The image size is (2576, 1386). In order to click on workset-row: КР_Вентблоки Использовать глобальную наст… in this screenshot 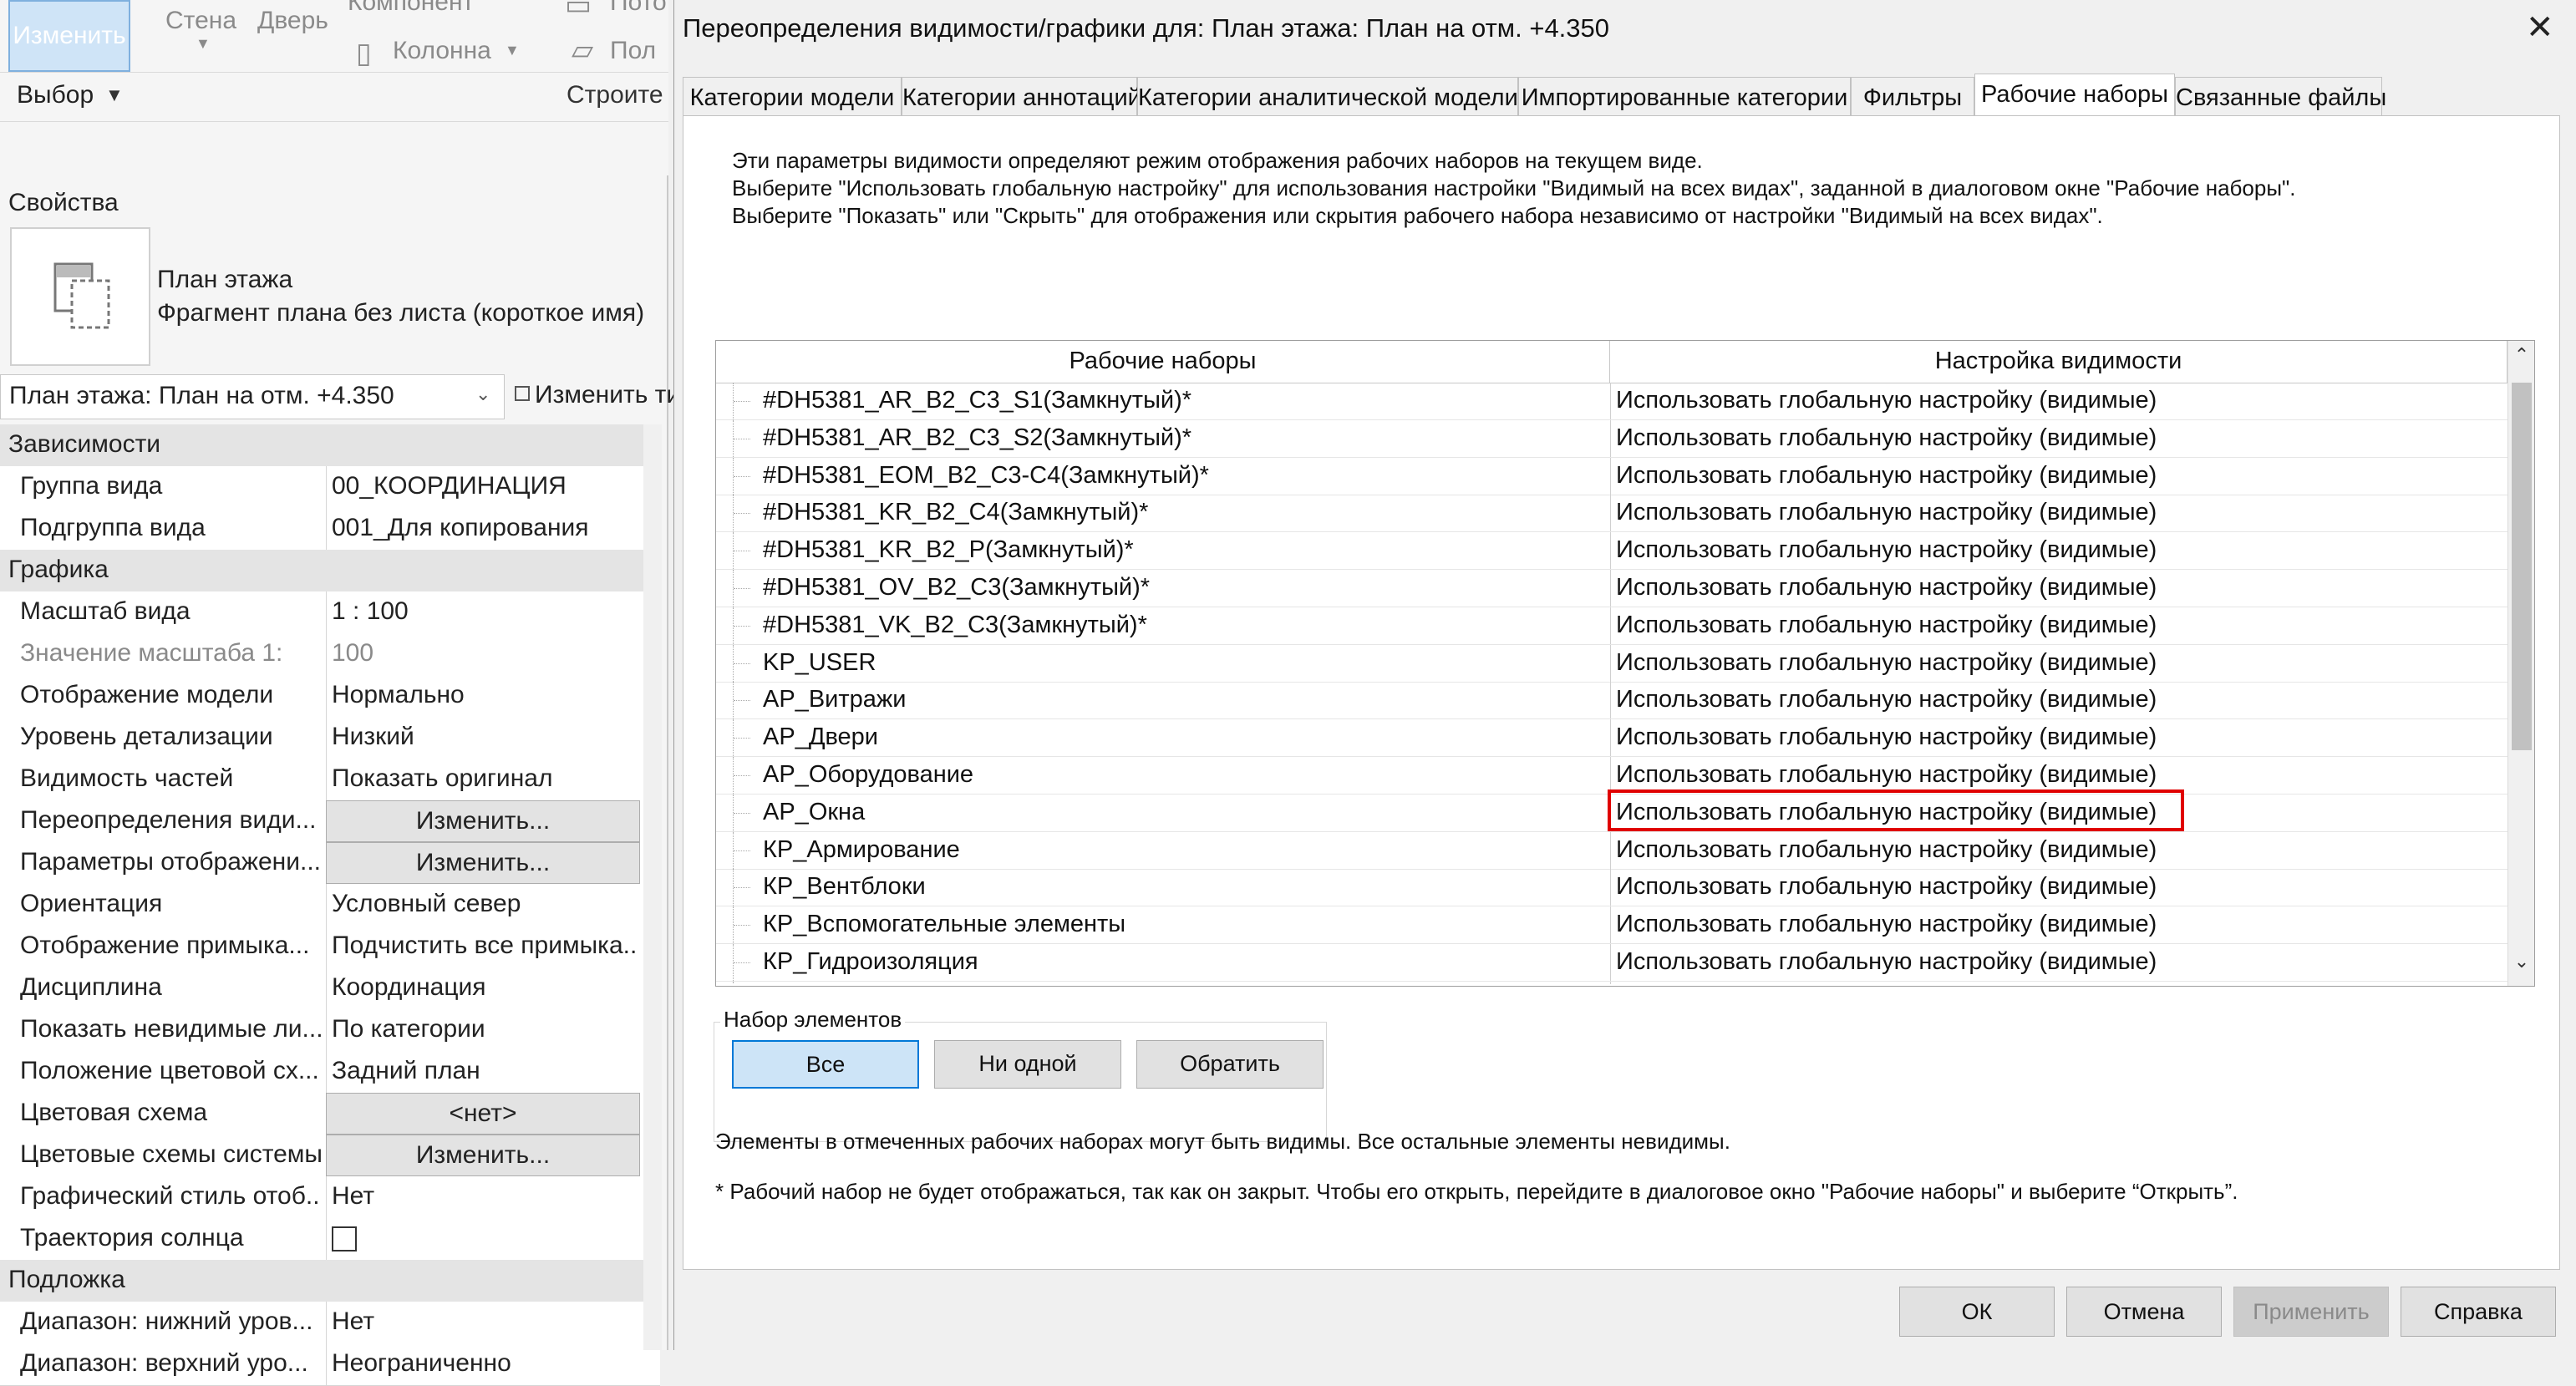, I will do `click(1611, 887)`.